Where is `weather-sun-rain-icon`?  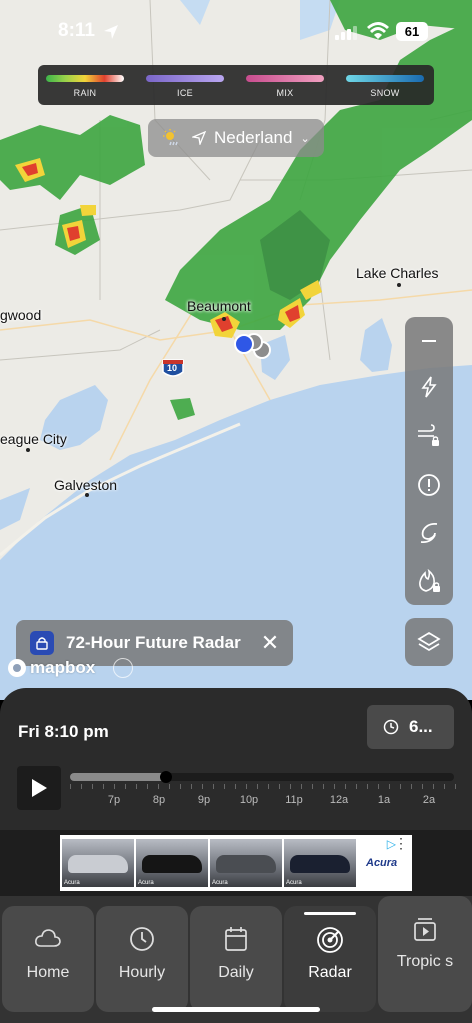
weather-sun-rain-icon is located at coordinates (170, 137).